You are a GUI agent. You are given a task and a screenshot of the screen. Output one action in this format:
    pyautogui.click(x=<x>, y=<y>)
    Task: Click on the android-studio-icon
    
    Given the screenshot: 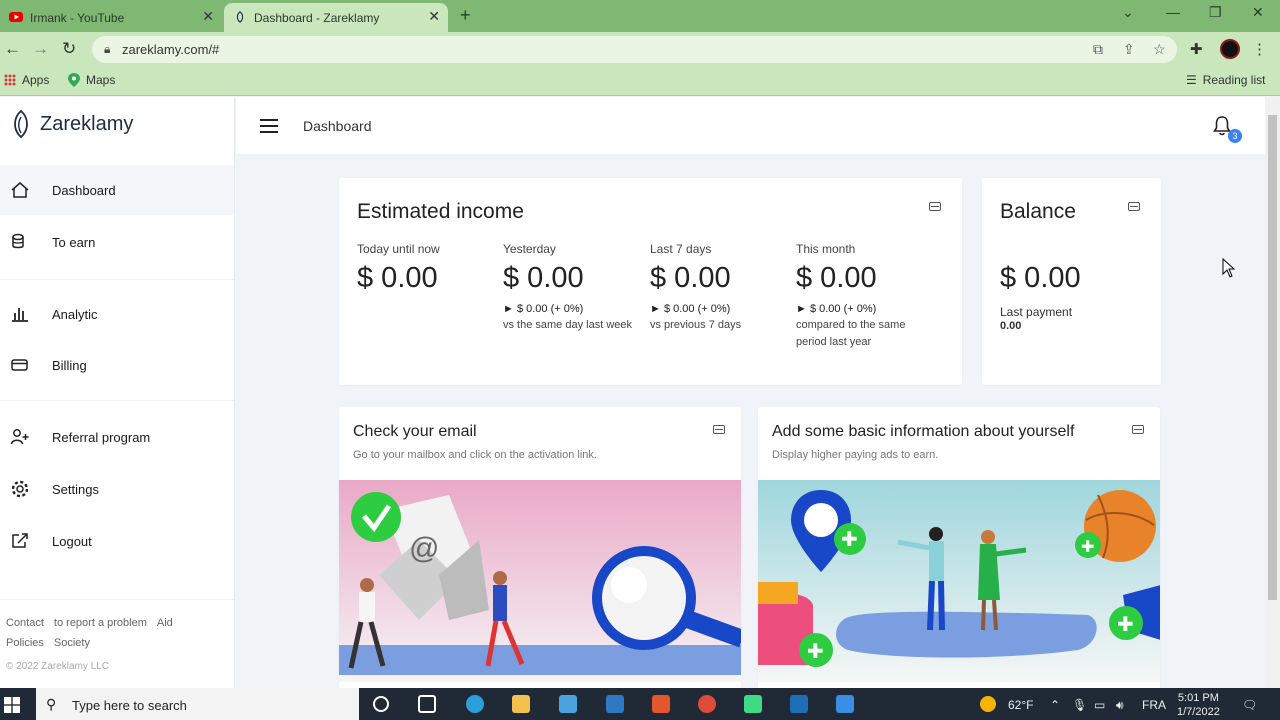 What is the action you would take?
    pyautogui.click(x=753, y=704)
    